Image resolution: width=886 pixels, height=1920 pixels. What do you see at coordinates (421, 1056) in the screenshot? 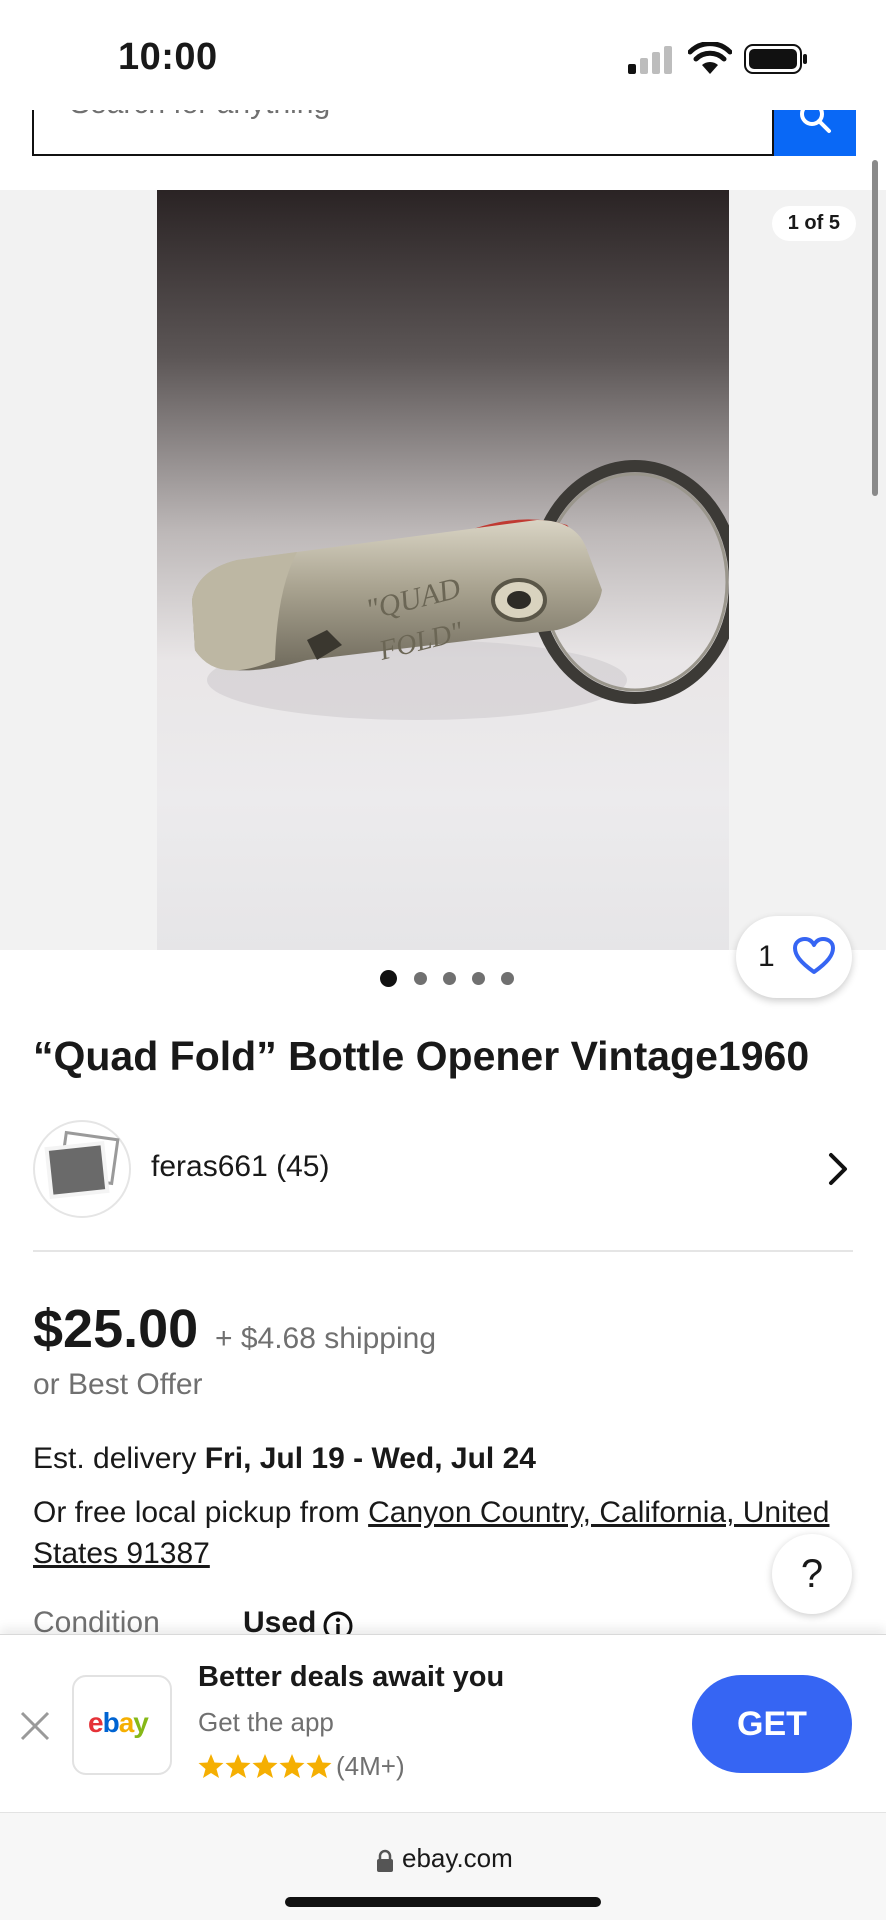
I see `listing-title: “Quad Fold” Bottle Opener Vintage1960` at bounding box center [421, 1056].